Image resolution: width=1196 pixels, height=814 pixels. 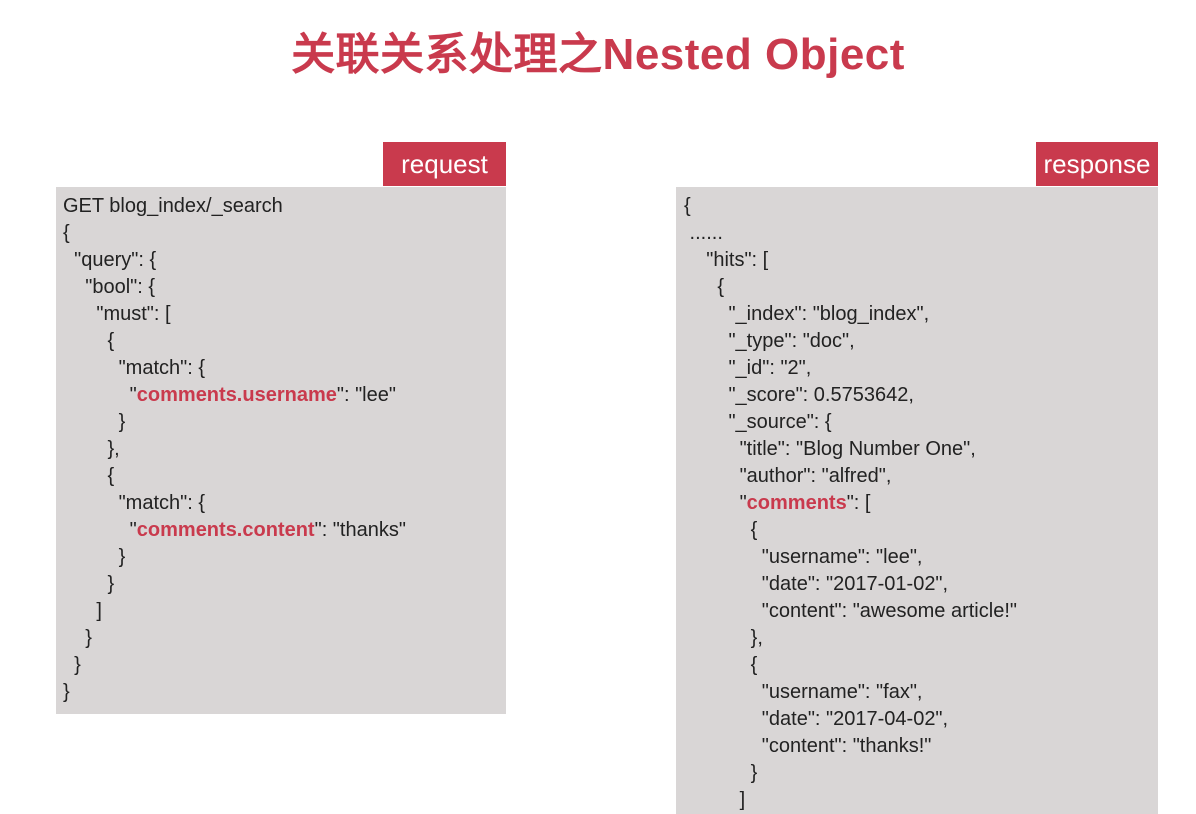 What do you see at coordinates (723, 638) in the screenshot?
I see `response-code-text: },` at bounding box center [723, 638].